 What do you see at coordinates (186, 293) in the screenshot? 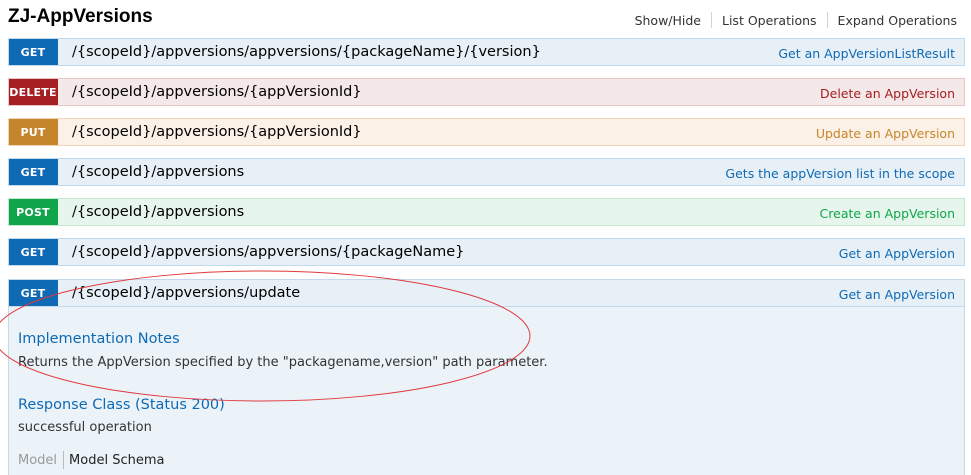
I see `operation-path: /{scopeId}/appversions/update` at bounding box center [186, 293].